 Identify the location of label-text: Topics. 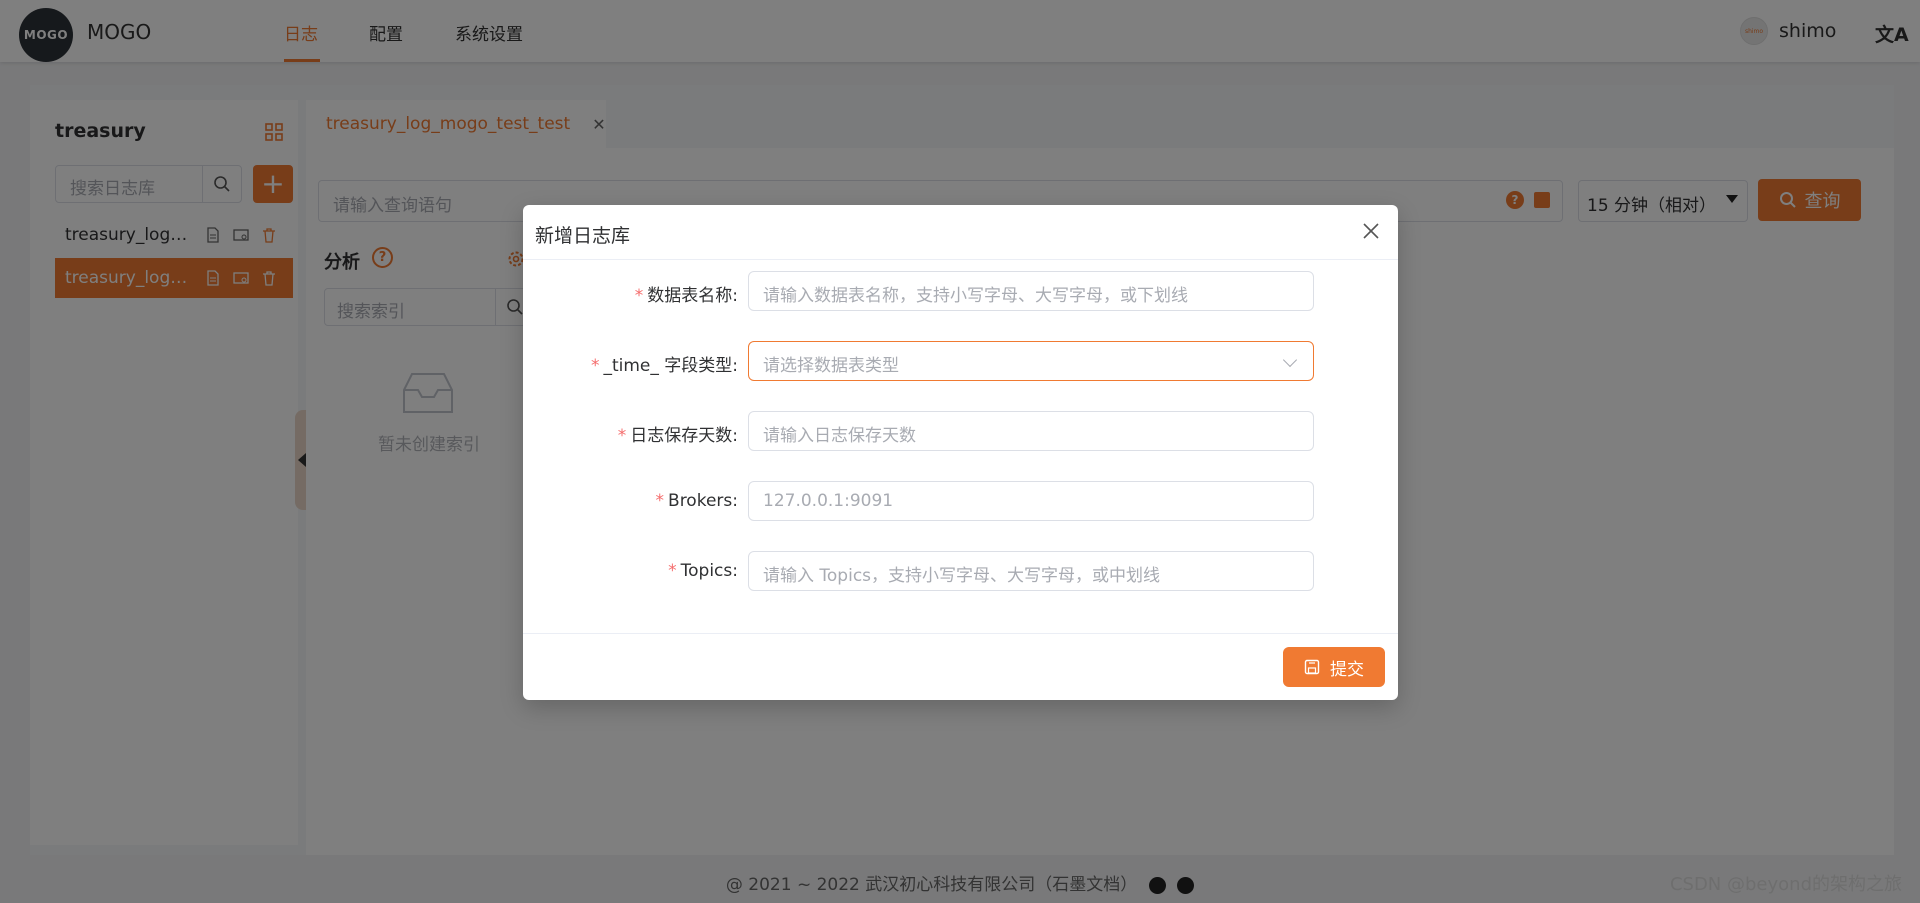
(706, 571).